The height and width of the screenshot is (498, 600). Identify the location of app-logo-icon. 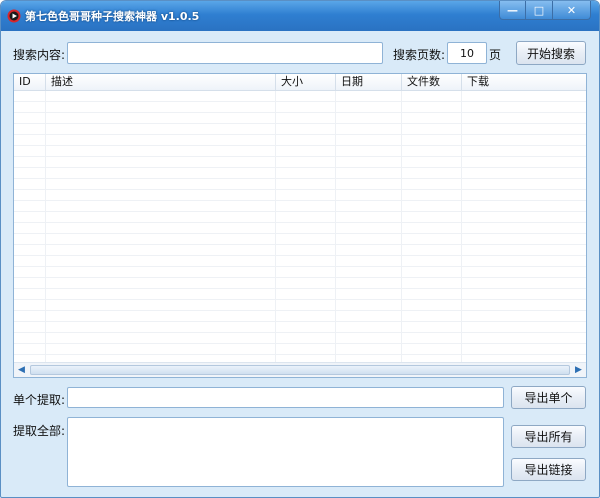
(14, 16).